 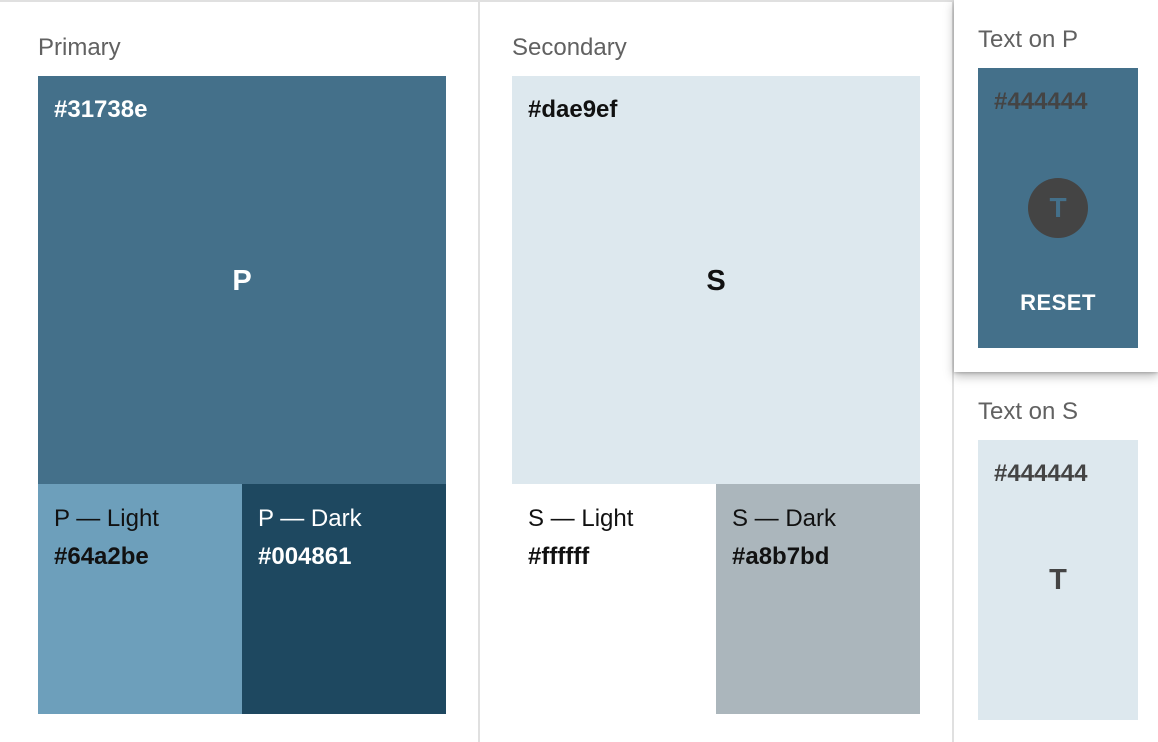 What do you see at coordinates (614, 599) in the screenshot?
I see `secondary-light-swatch: S — Light #ffffff` at bounding box center [614, 599].